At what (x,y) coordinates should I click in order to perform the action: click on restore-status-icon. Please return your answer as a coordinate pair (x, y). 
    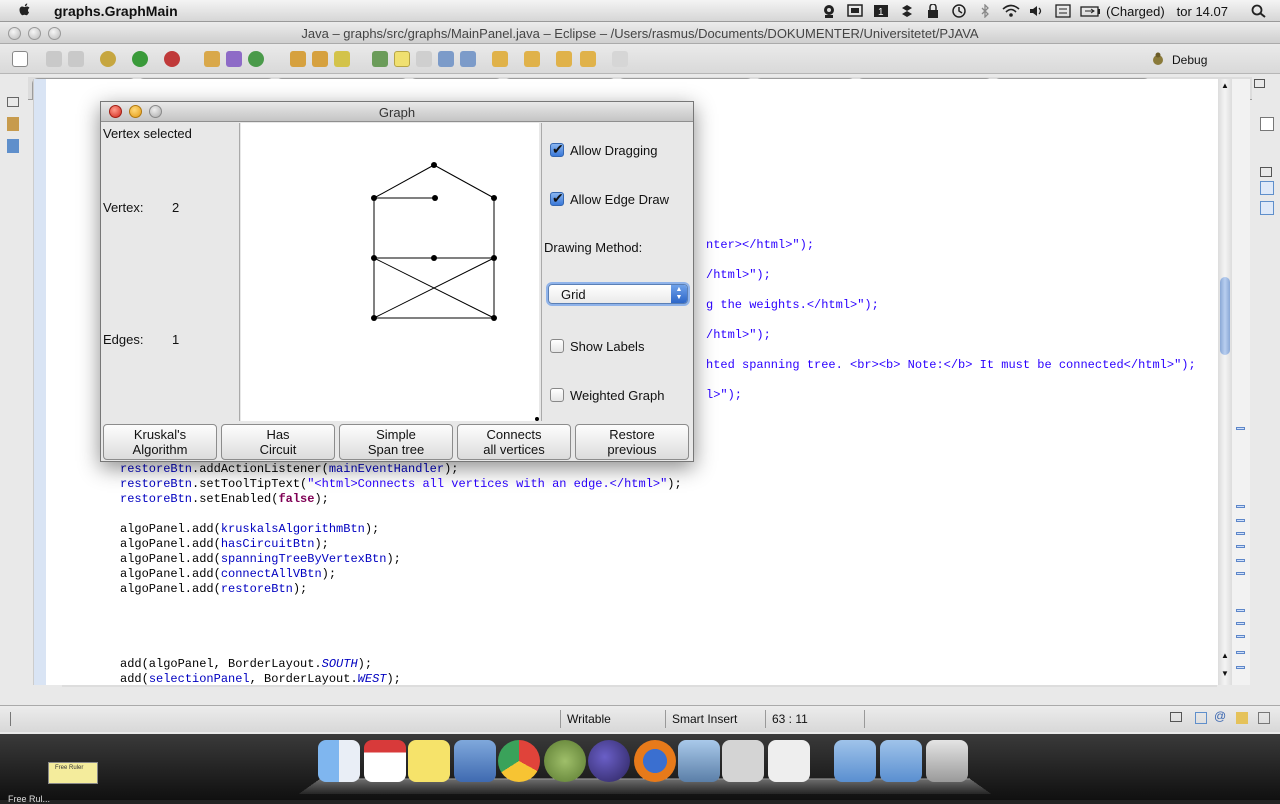
    Looking at the image, I should click on (1176, 717).